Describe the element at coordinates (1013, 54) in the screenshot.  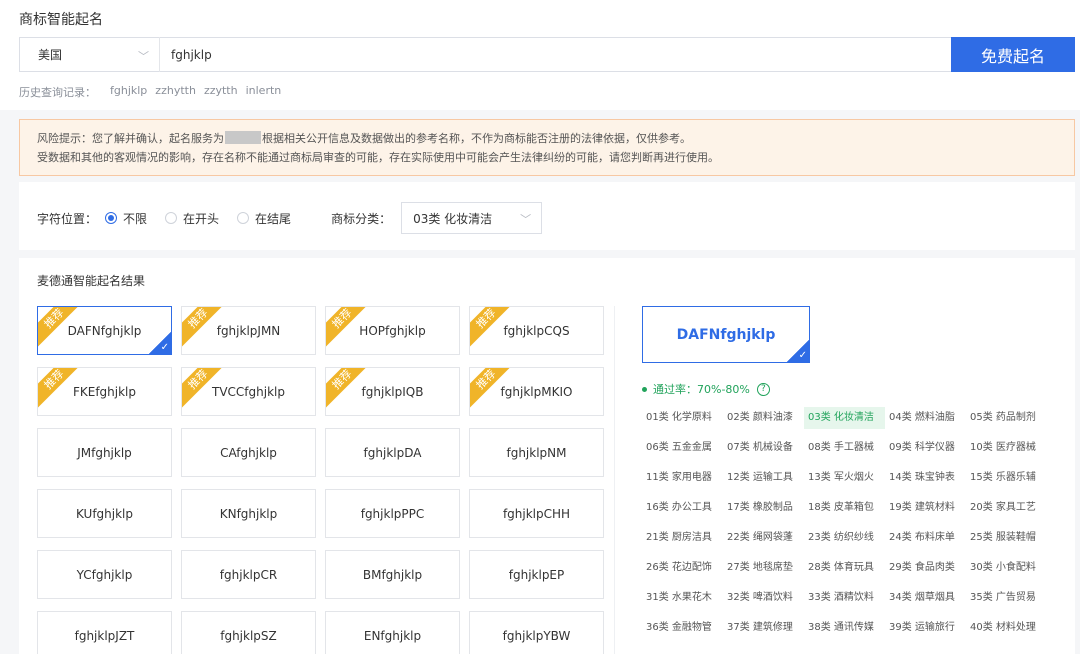
I see `free-naming-button: 免费起名` at that location.